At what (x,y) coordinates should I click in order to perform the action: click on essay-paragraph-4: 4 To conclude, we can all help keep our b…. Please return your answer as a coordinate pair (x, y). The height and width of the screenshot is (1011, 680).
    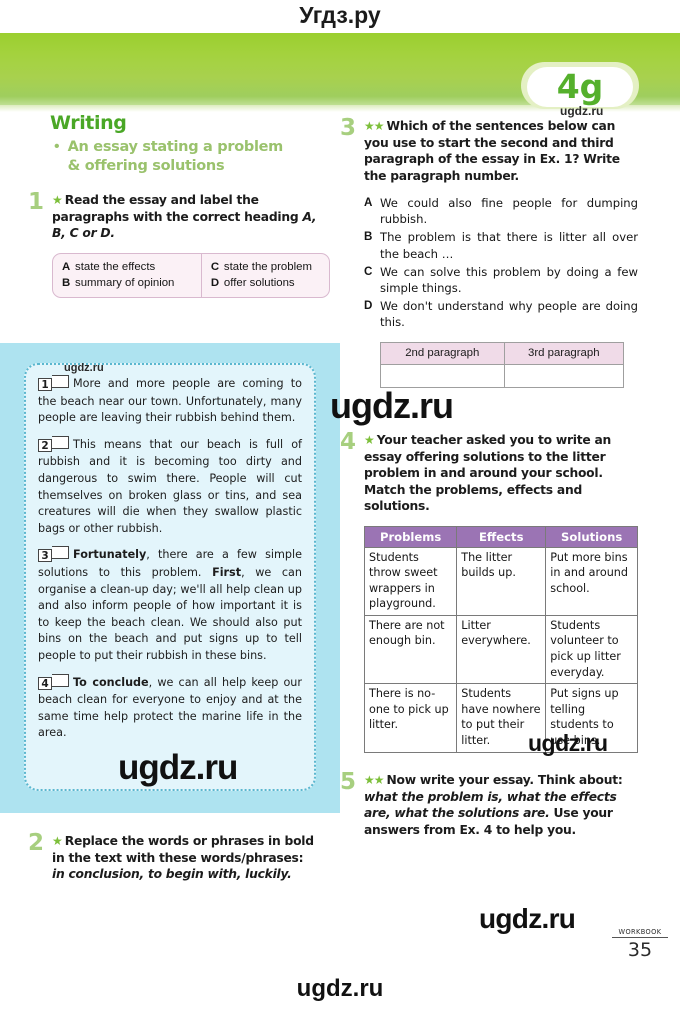
    Looking at the image, I should click on (170, 707).